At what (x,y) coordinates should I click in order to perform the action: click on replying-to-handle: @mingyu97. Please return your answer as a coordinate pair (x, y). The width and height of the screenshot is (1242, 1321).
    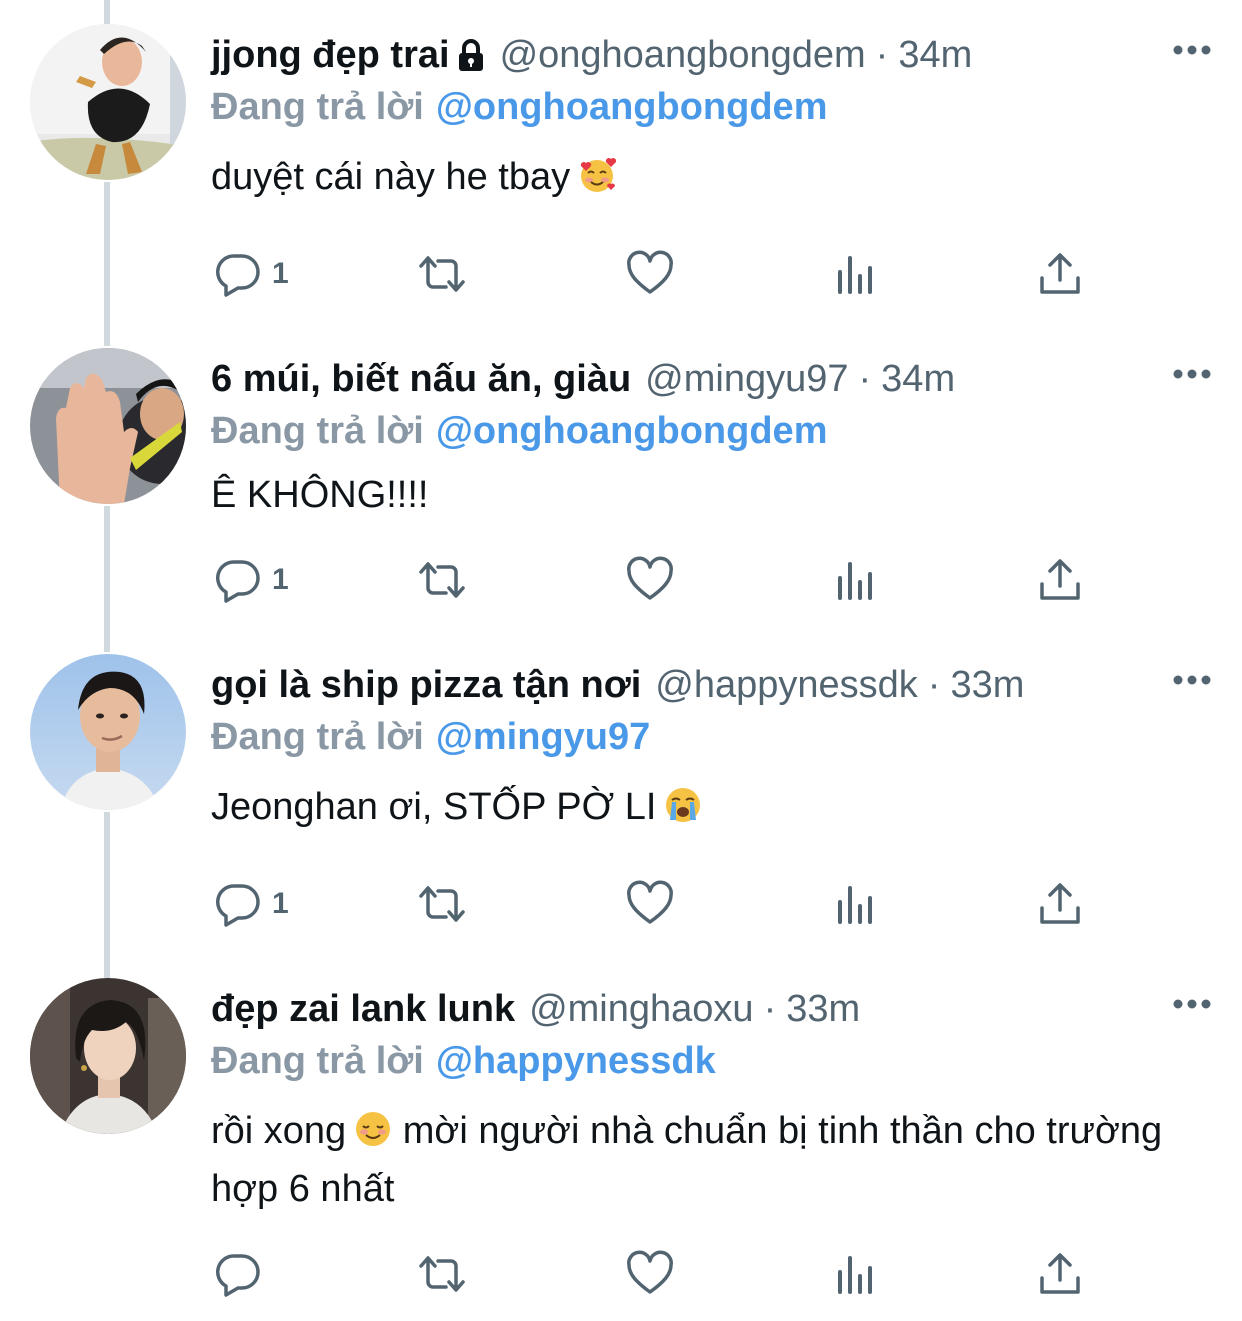
    Looking at the image, I should click on (543, 737).